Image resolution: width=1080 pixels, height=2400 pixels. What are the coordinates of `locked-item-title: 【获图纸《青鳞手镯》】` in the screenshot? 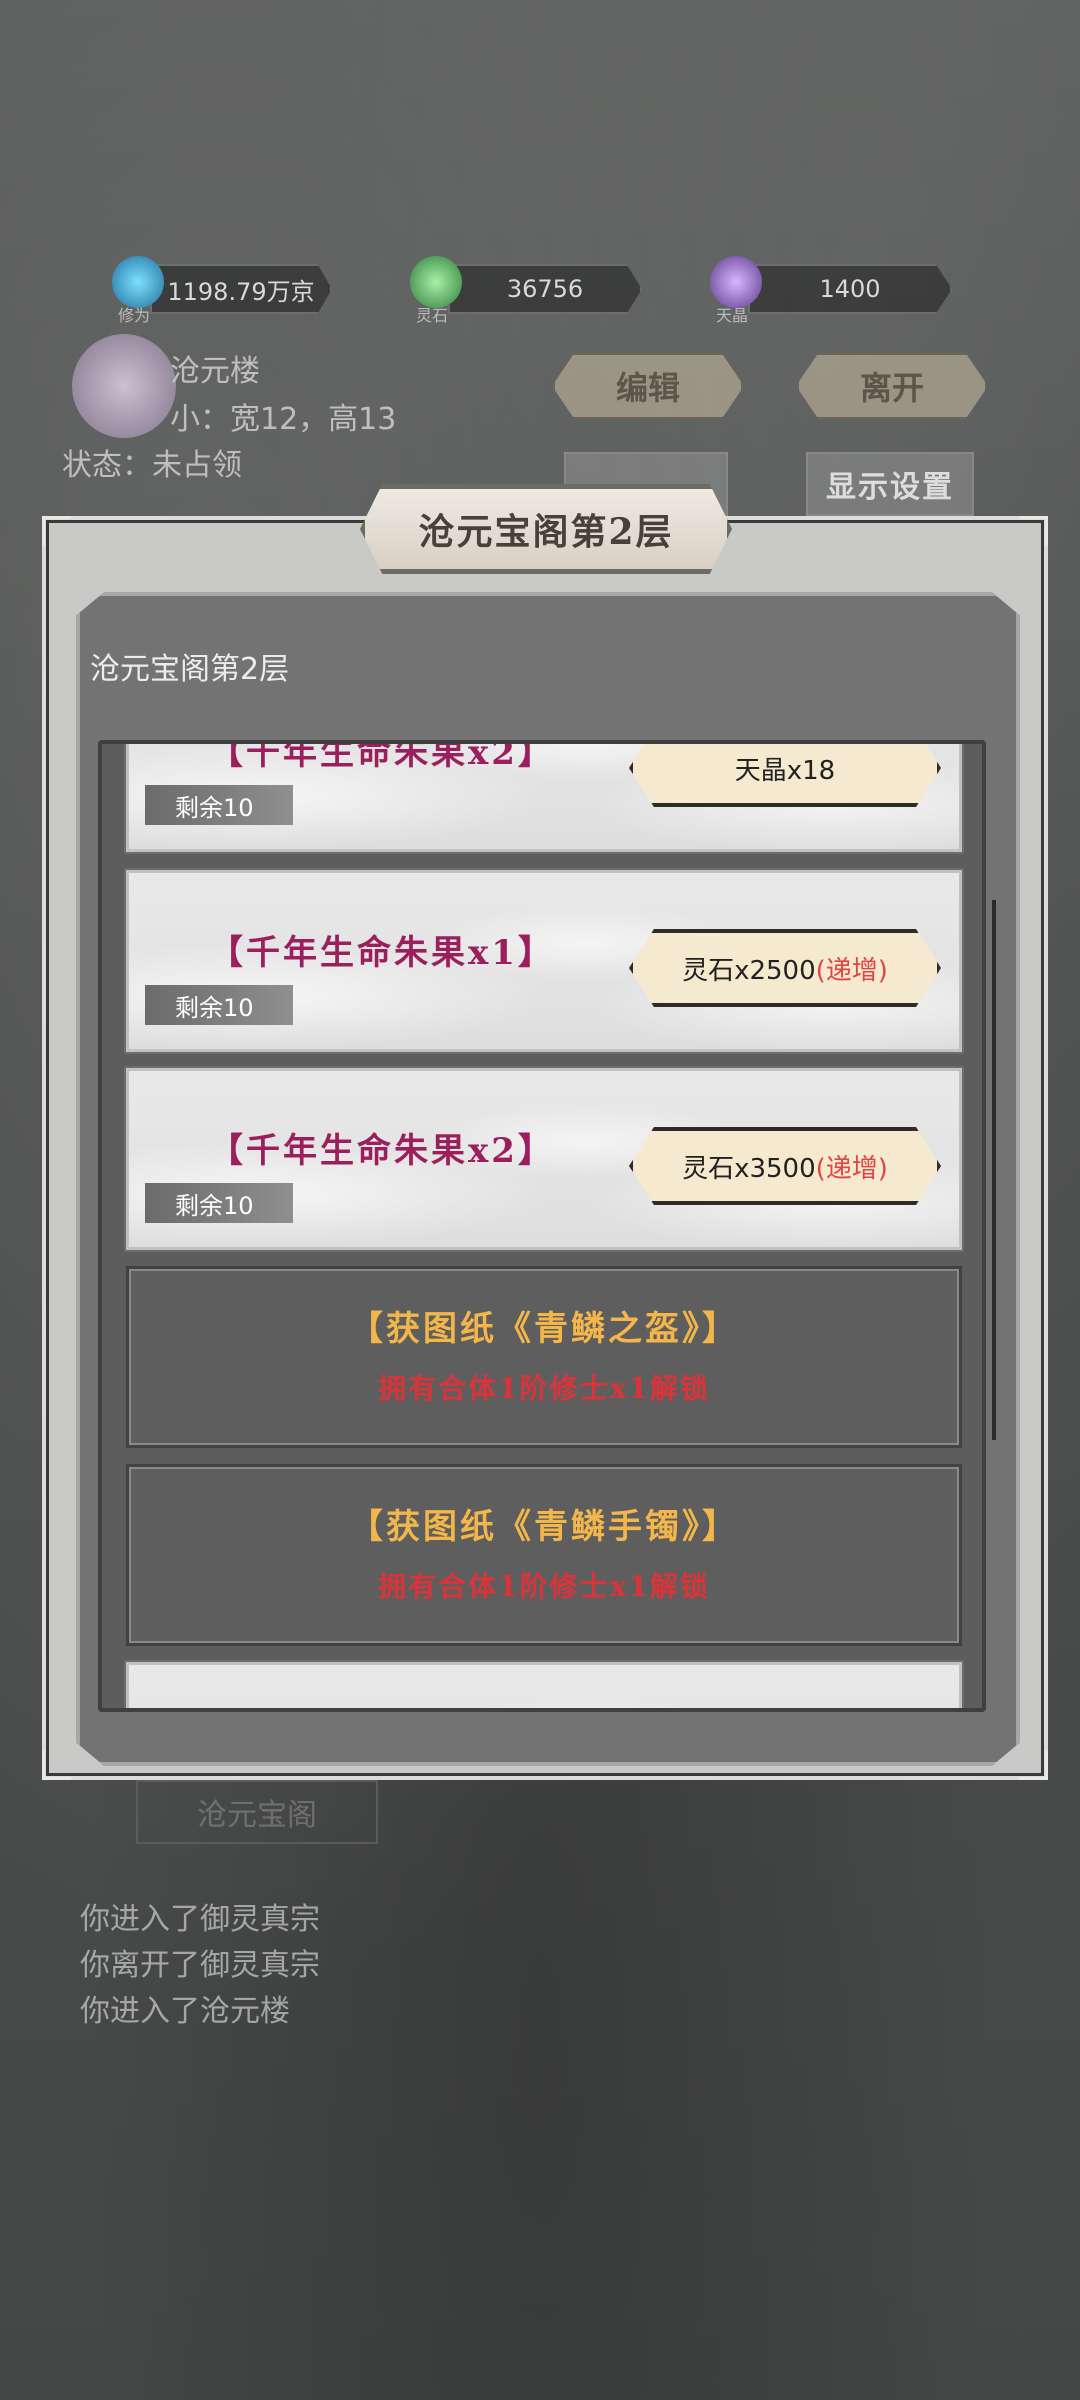 It's located at (544, 1527).